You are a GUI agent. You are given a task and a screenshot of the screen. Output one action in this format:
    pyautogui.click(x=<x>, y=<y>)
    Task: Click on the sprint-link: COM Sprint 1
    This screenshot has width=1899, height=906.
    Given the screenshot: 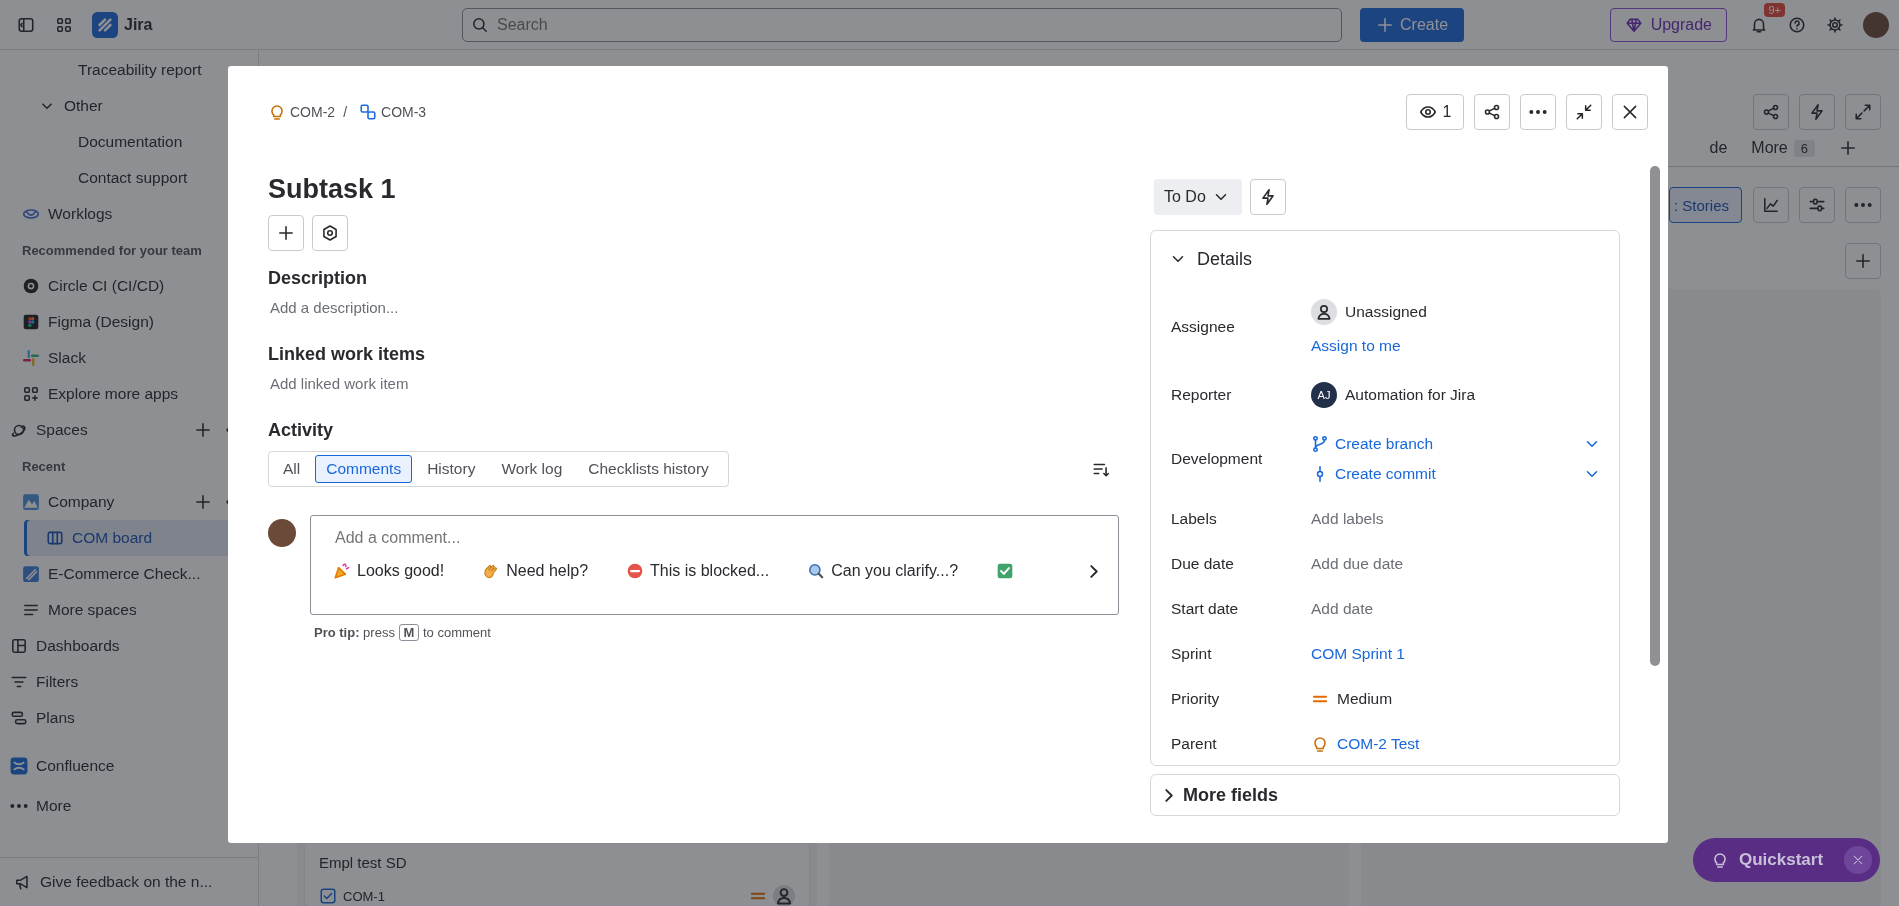 What is the action you would take?
    pyautogui.click(x=1358, y=654)
    